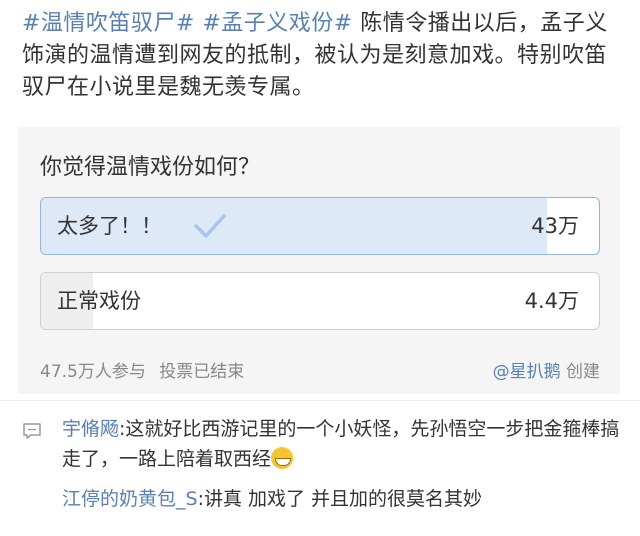 The image size is (640, 536). What do you see at coordinates (583, 372) in the screenshot?
I see `creator-suffix: 创建` at bounding box center [583, 372].